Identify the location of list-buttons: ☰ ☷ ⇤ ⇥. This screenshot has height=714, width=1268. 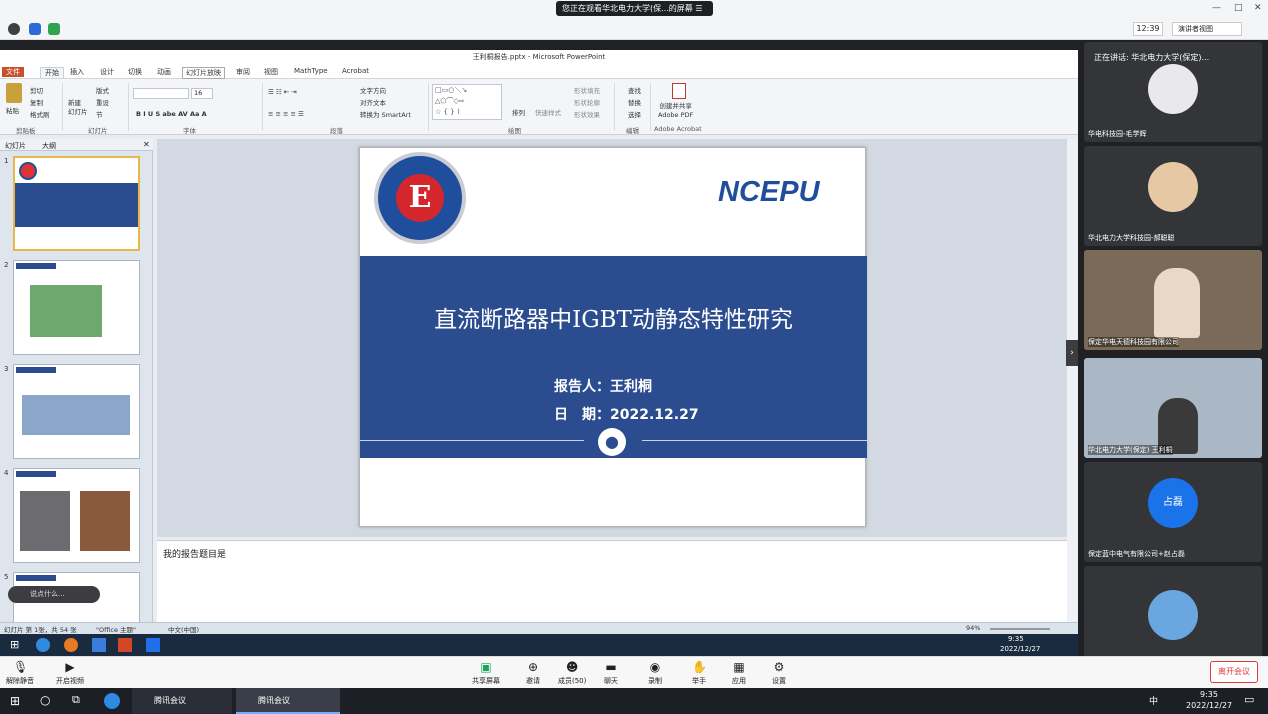
(282, 92).